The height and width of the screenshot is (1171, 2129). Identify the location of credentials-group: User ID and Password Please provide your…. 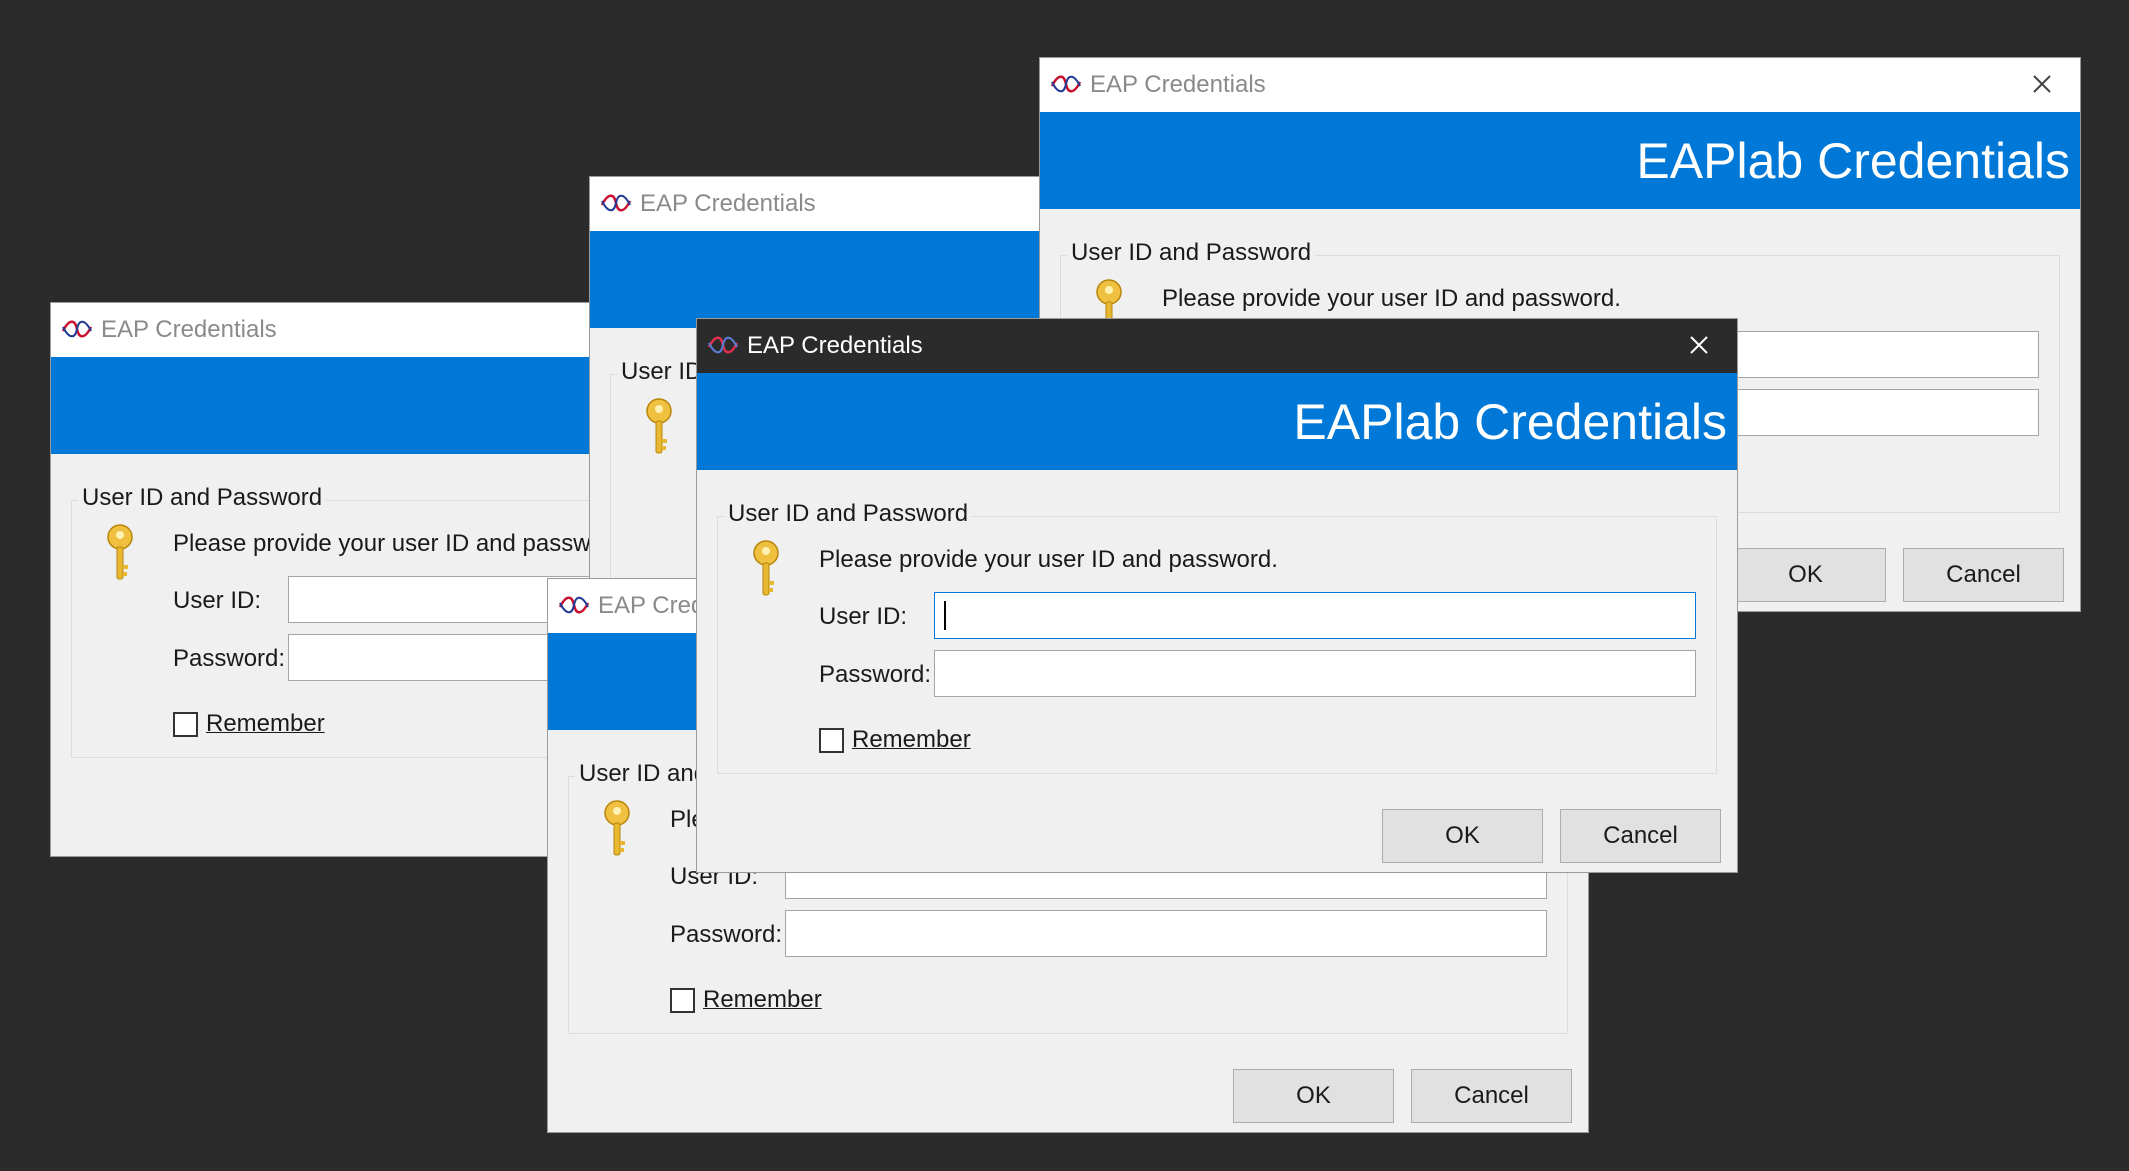
(1217, 637).